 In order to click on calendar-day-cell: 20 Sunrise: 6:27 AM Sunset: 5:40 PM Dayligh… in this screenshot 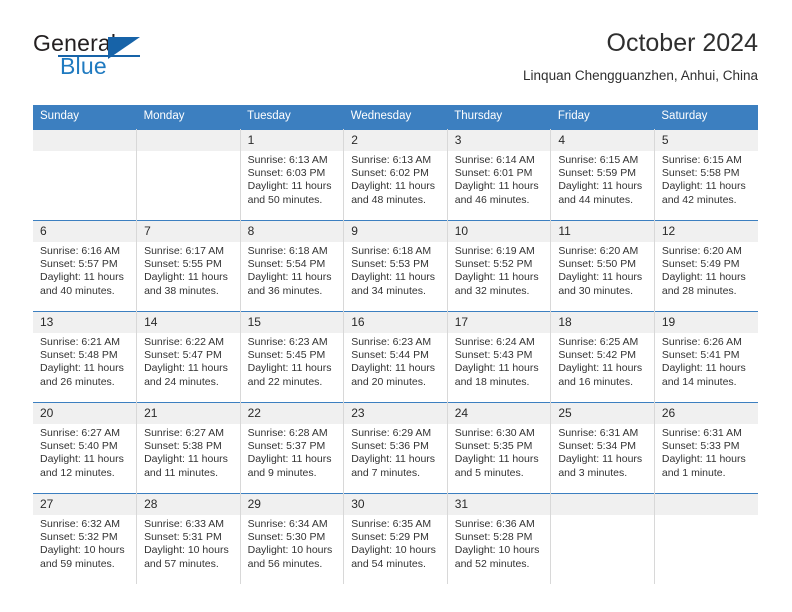, I will do `click(85, 448)`.